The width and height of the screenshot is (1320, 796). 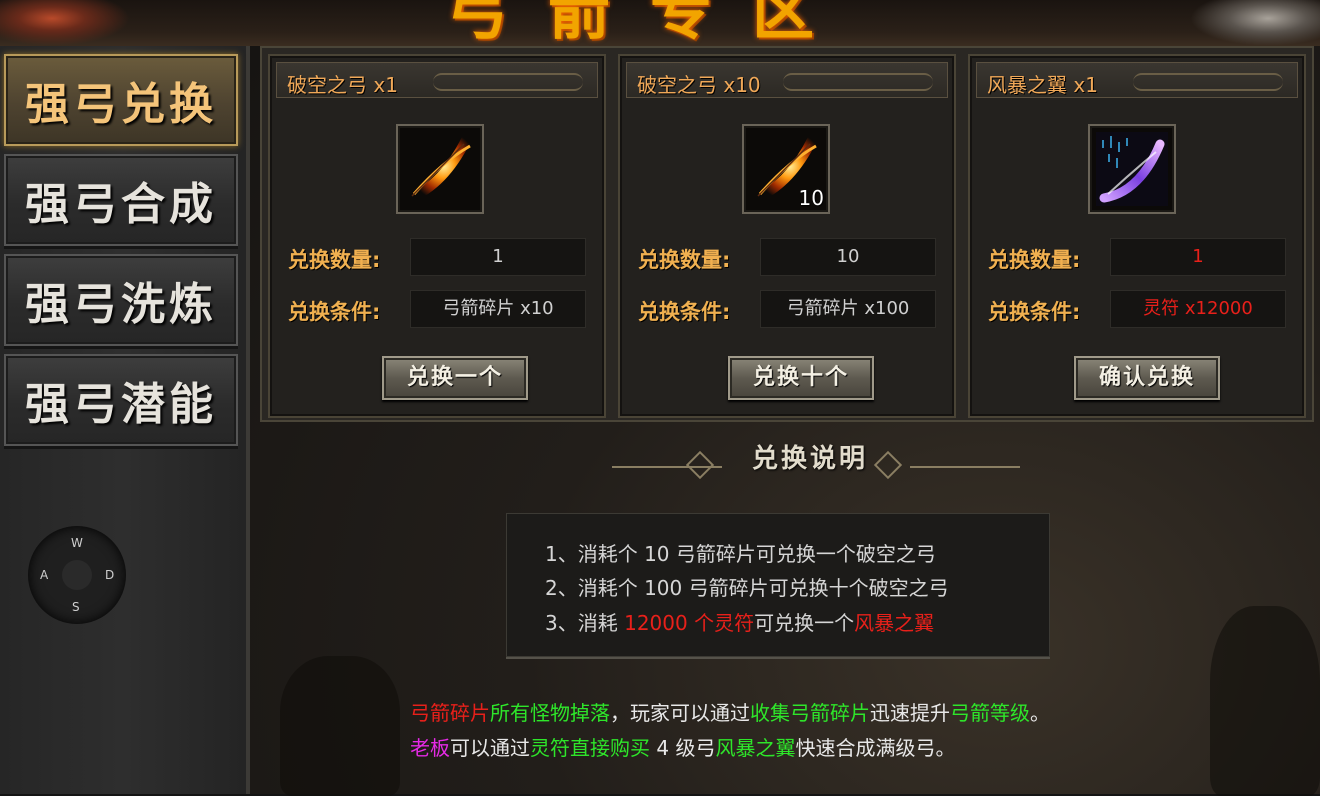 What do you see at coordinates (1198, 309) in the screenshot?
I see `condition-field: 灵符 x12000` at bounding box center [1198, 309].